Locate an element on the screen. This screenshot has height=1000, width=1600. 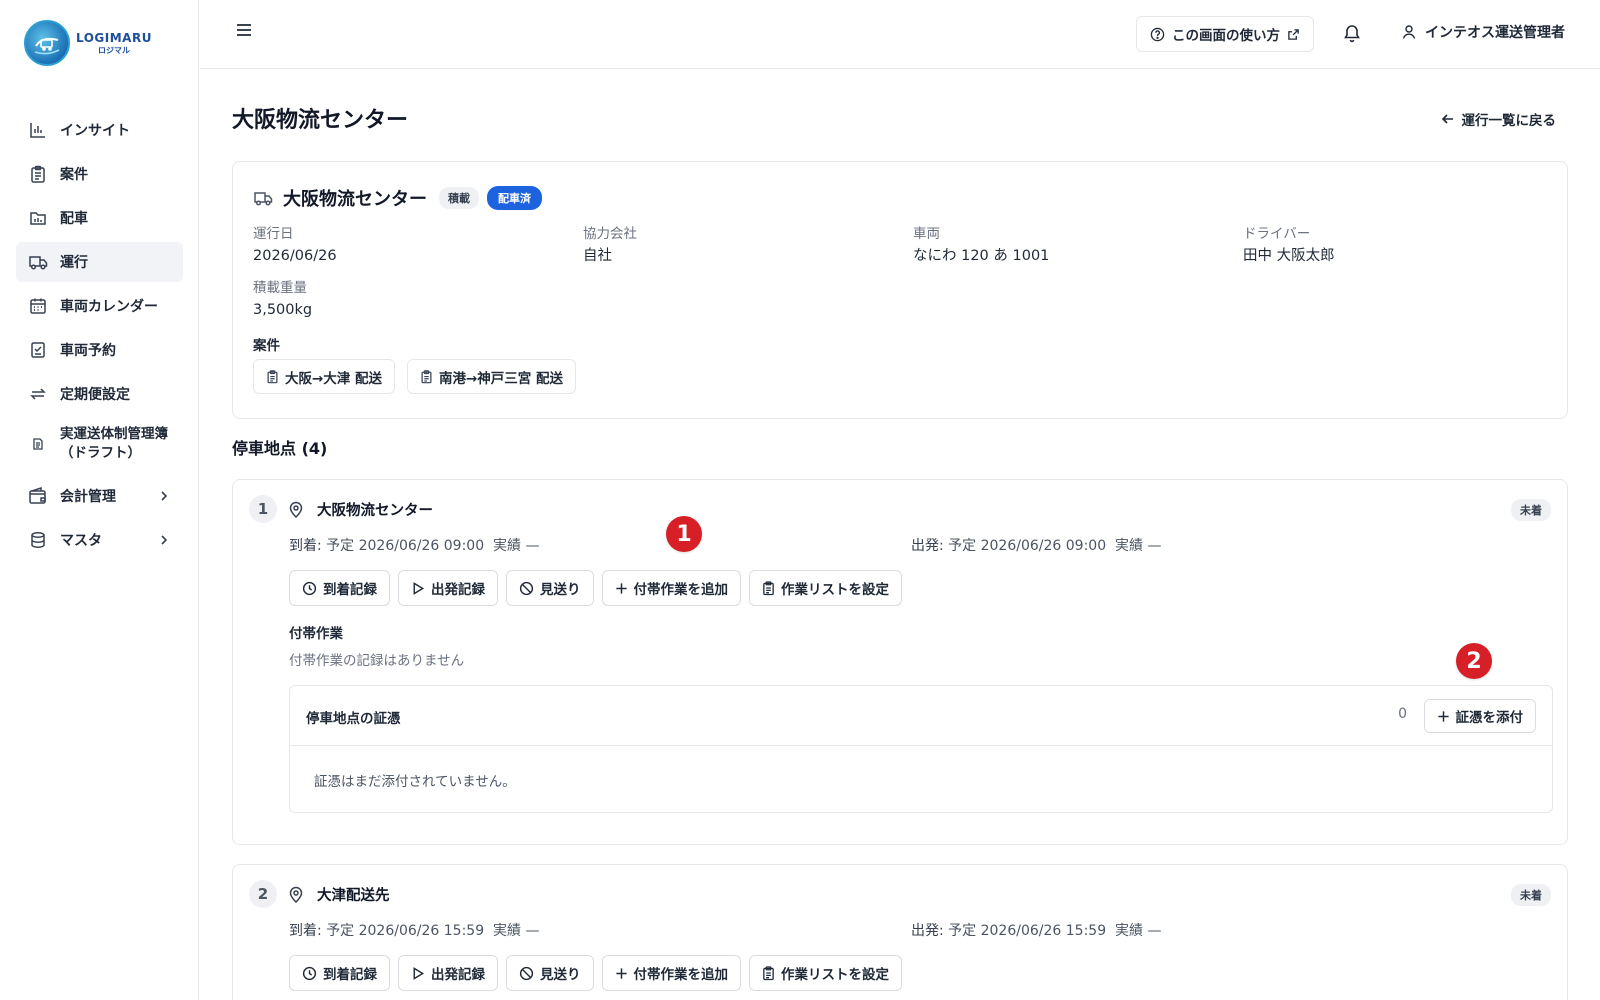
annotation-marker: 2 is located at coordinates (1474, 661).